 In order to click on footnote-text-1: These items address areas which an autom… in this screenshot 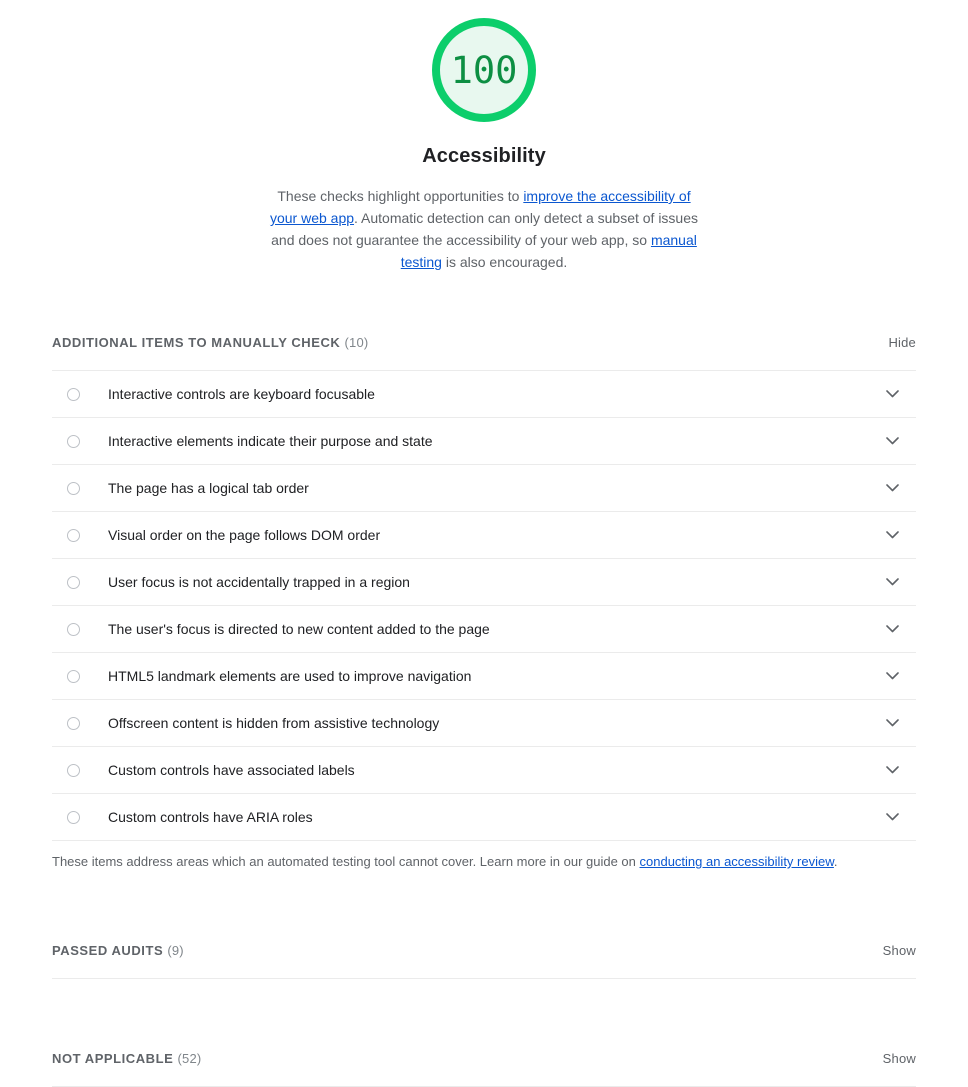, I will do `click(346, 861)`.